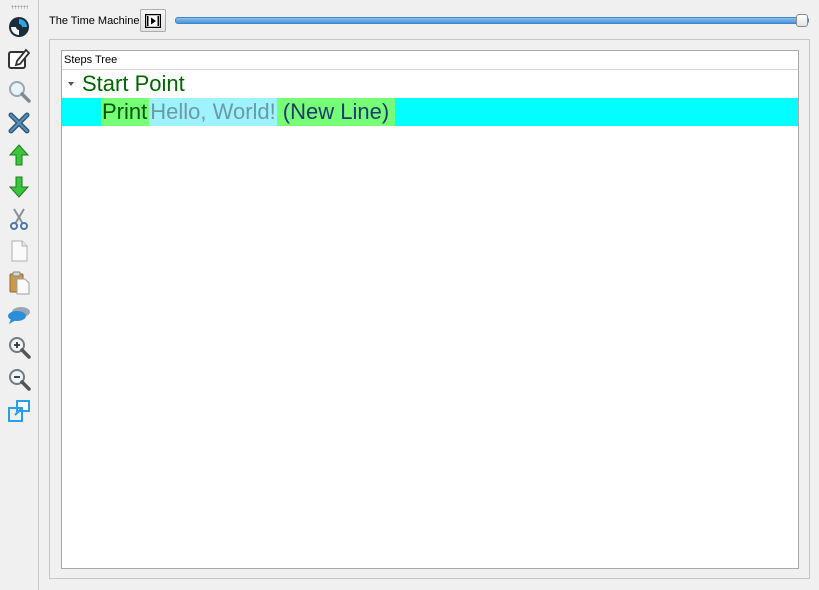  Describe the element at coordinates (71, 84) in the screenshot. I see `expand-arrow-icon` at that location.